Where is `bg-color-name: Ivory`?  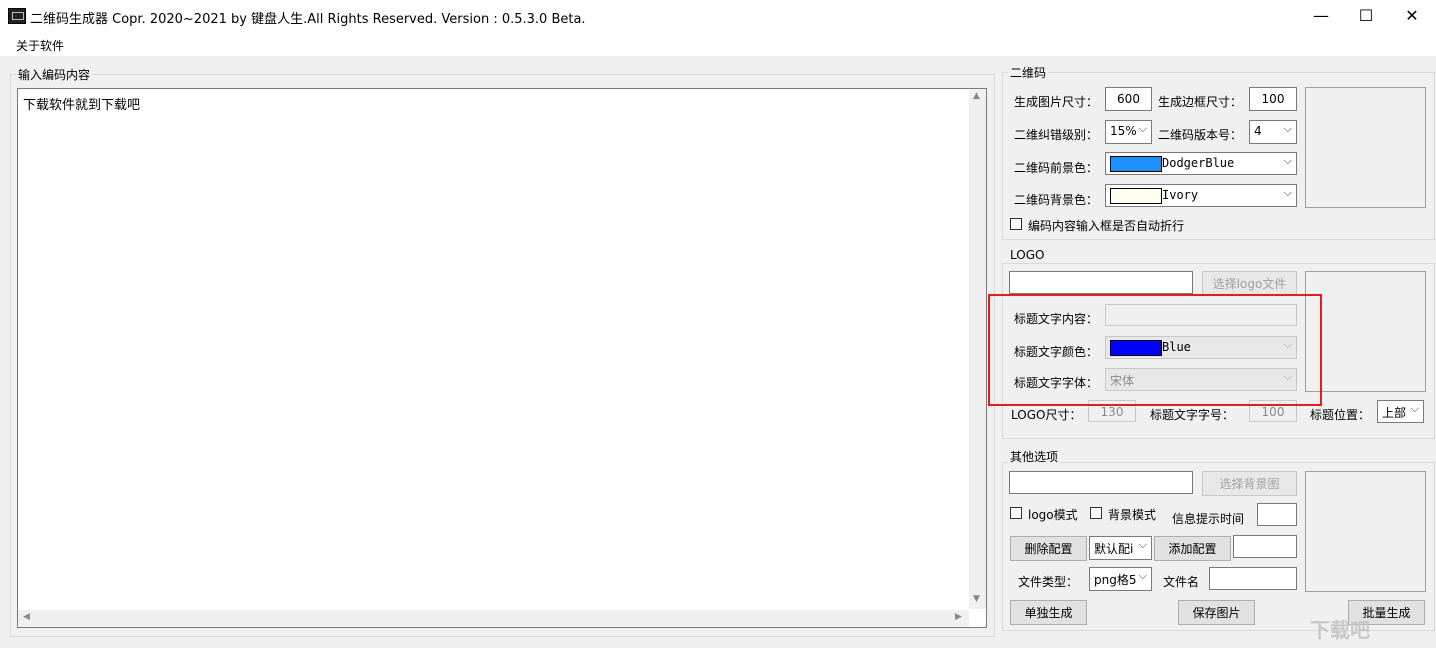 bg-color-name: Ivory is located at coordinates (1180, 195).